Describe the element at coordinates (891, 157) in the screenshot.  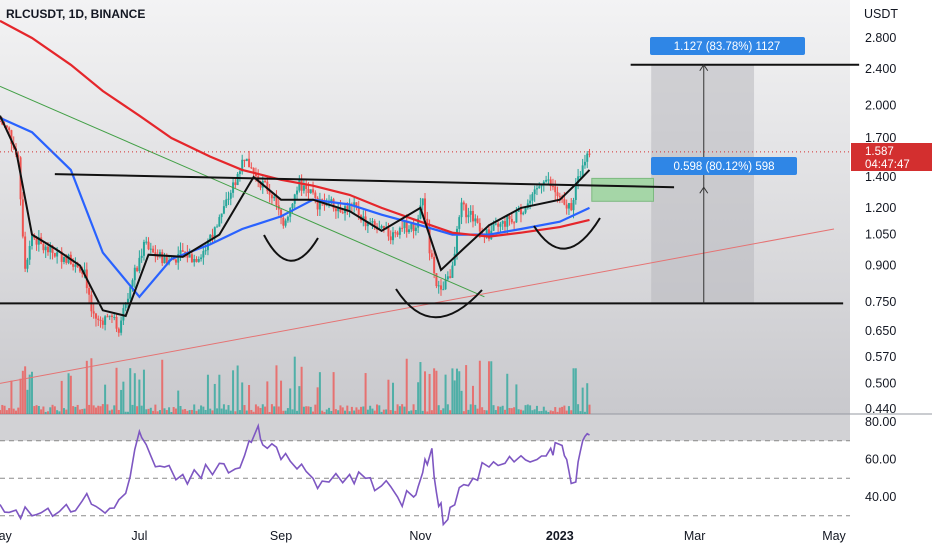
I see `last-price-tag: 1.587 04:47:47` at that location.